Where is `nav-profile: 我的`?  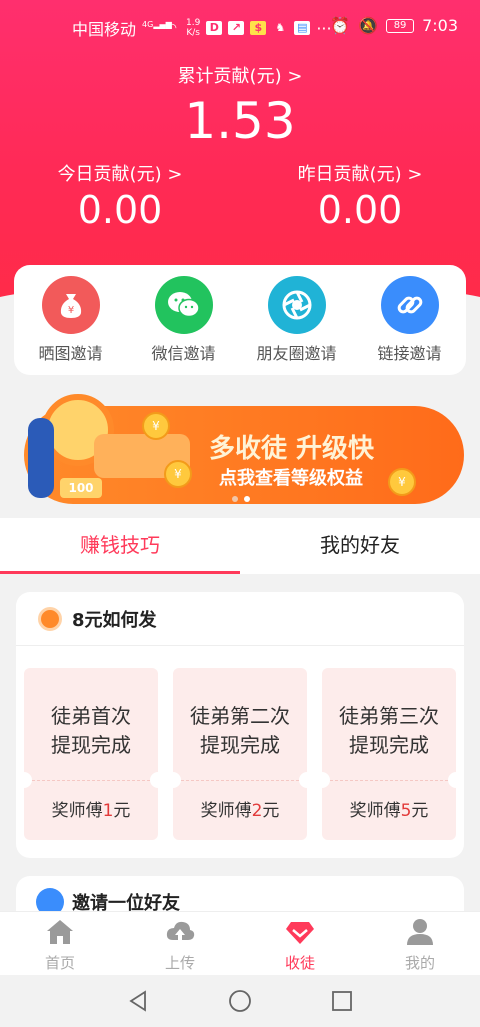 nav-profile: 我的 is located at coordinates (420, 943).